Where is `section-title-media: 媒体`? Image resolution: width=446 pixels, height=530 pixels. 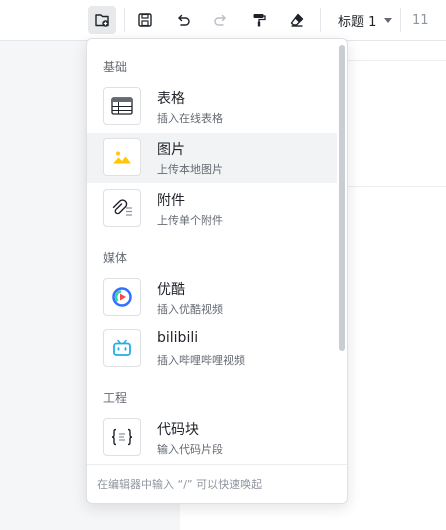 section-title-media: 媒体 is located at coordinates (115, 258).